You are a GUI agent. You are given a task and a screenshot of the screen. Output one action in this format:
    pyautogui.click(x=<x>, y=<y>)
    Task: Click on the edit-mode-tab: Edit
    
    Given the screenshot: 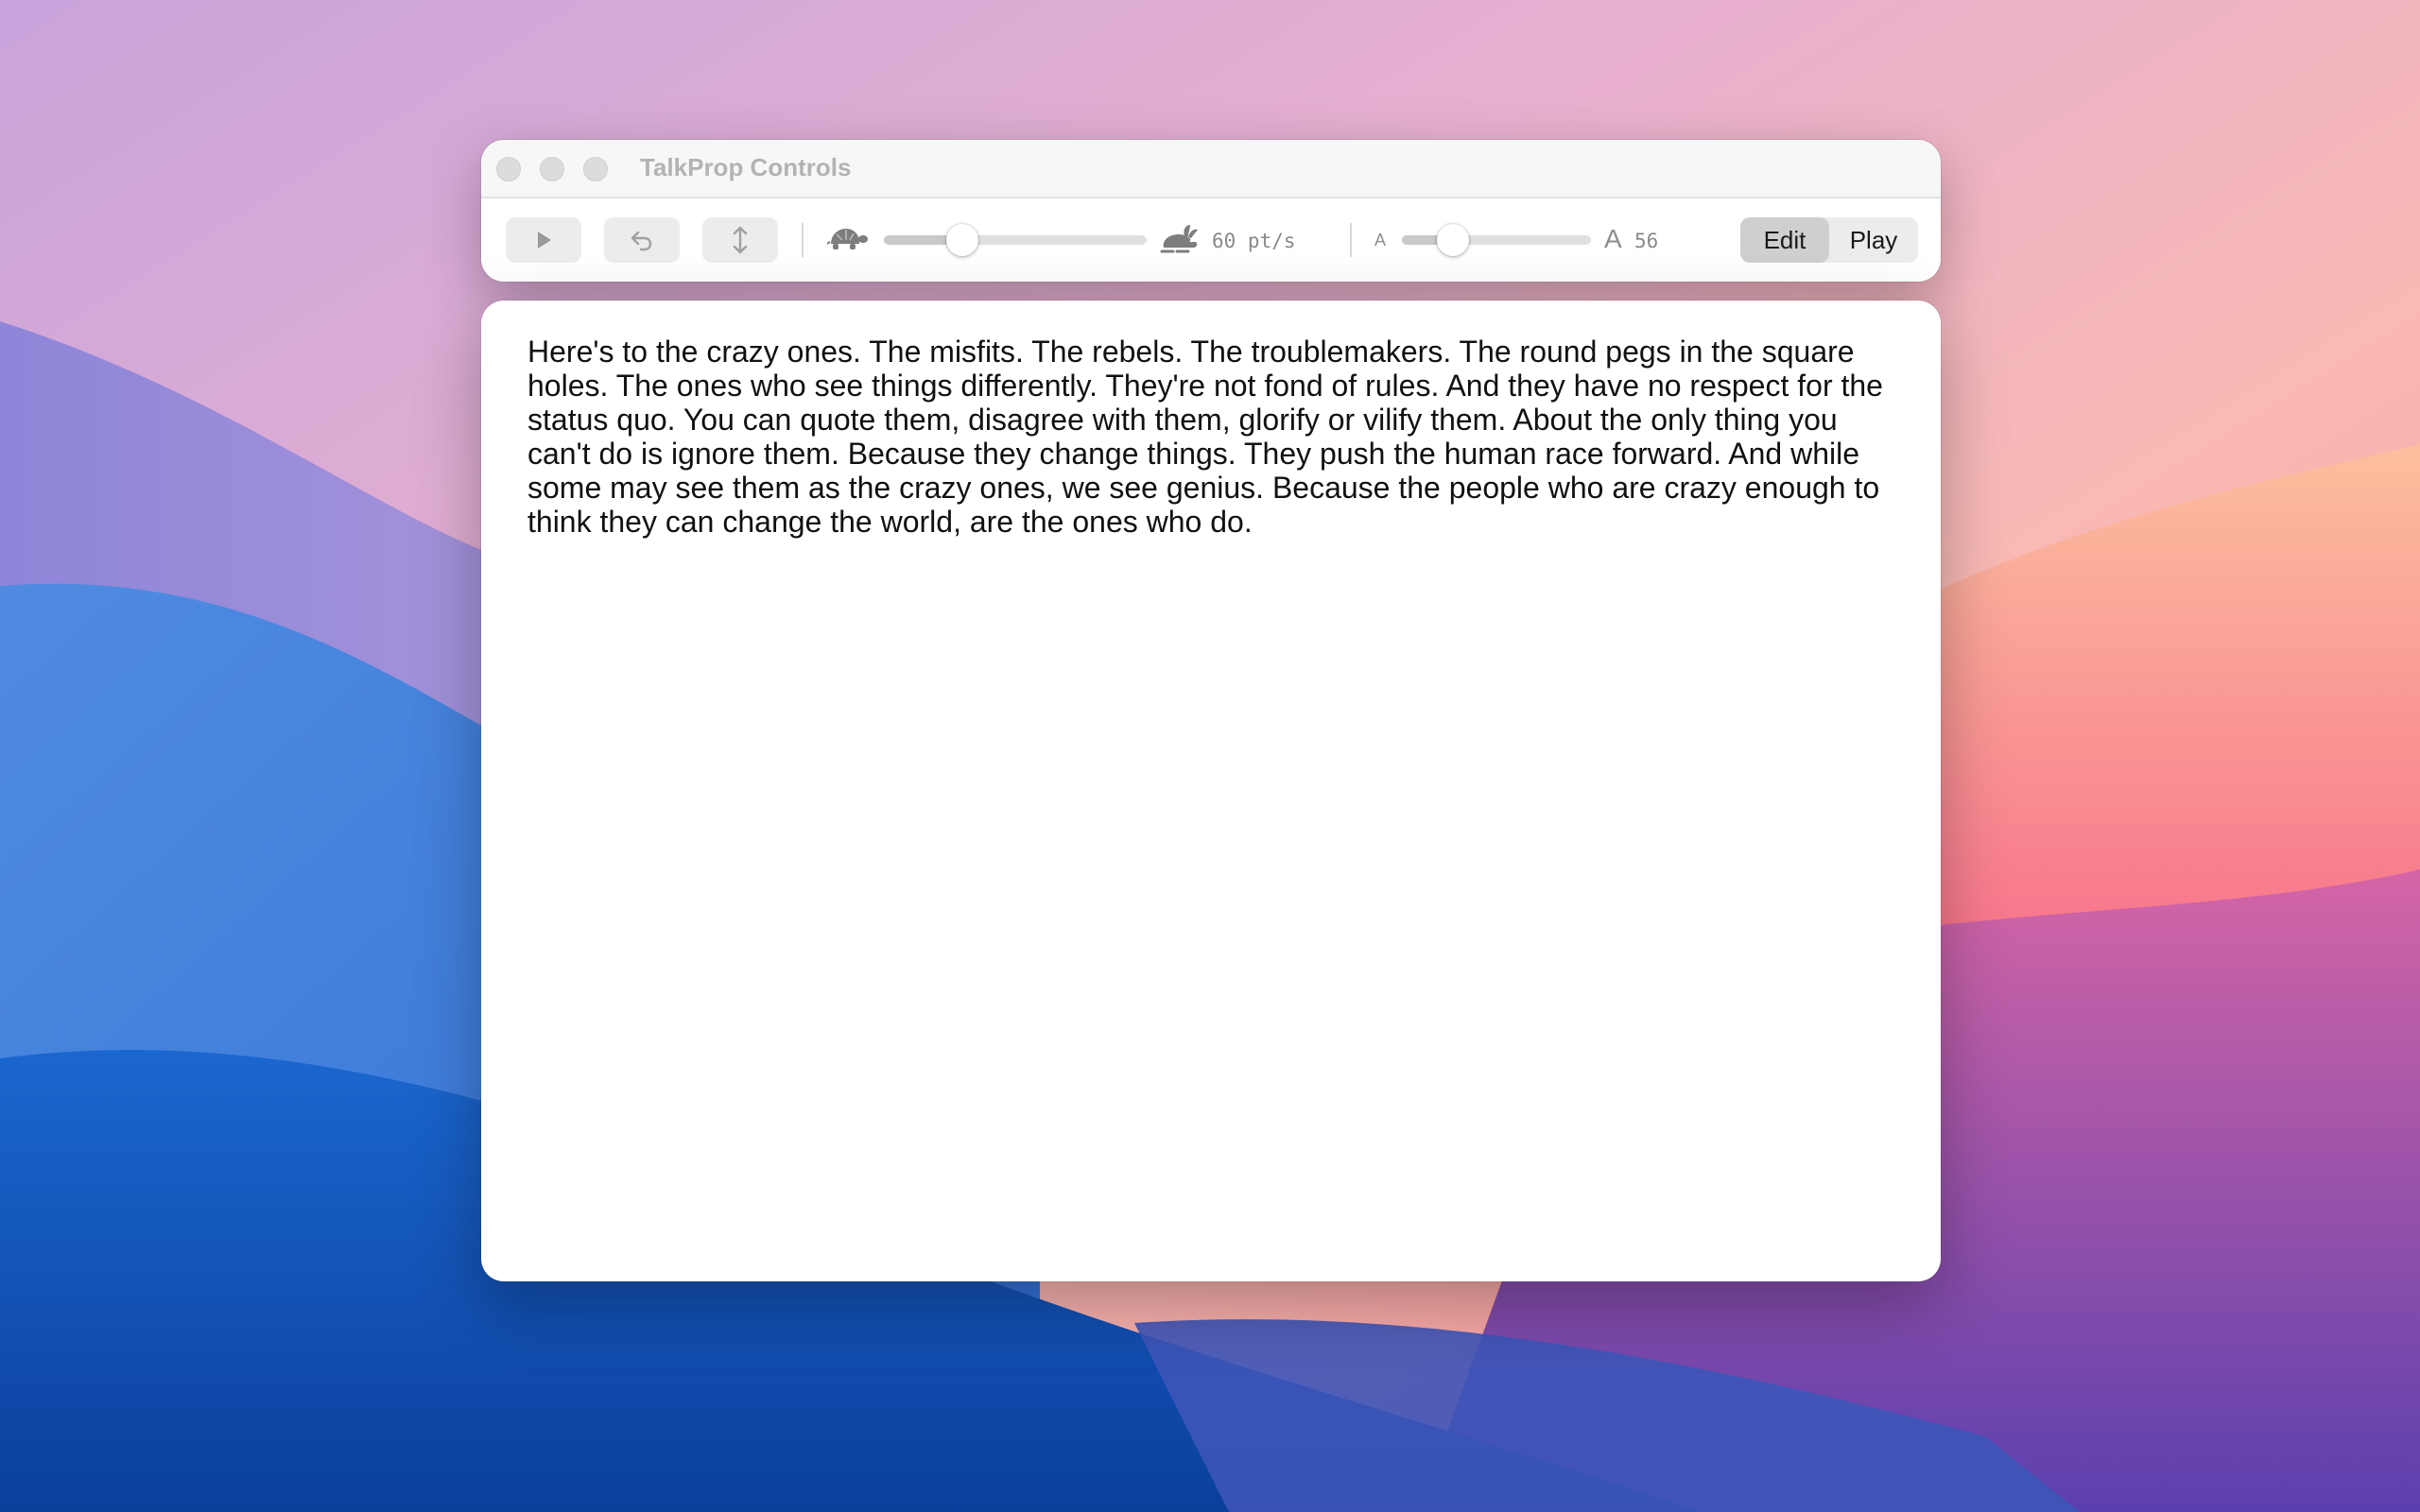 What is the action you would take?
    pyautogui.click(x=1784, y=240)
    